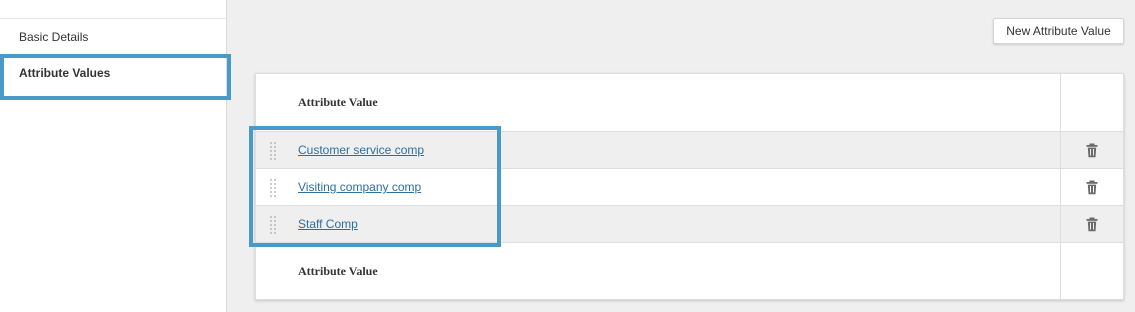 The width and height of the screenshot is (1135, 312). What do you see at coordinates (689, 224) in the screenshot?
I see `table-row: Staff Comp` at bounding box center [689, 224].